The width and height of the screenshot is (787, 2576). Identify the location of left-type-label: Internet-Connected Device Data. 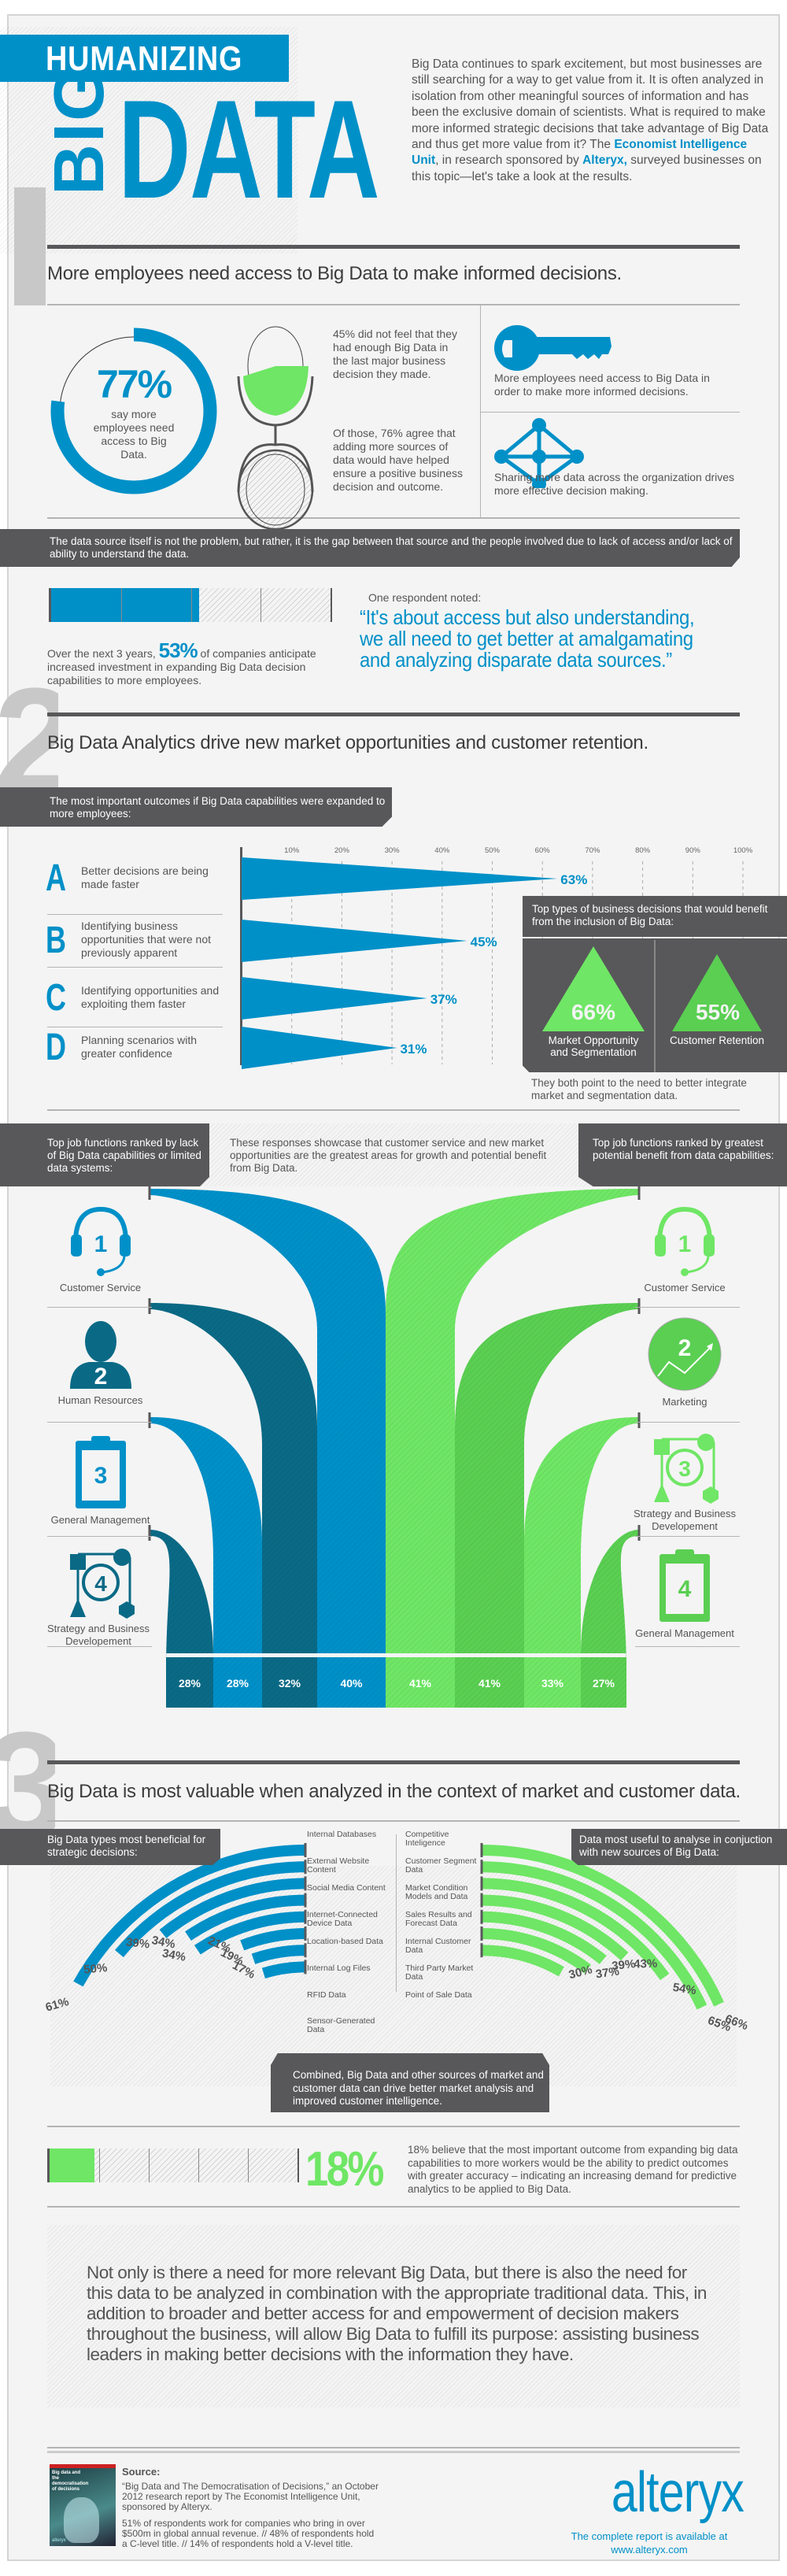
(343, 1918).